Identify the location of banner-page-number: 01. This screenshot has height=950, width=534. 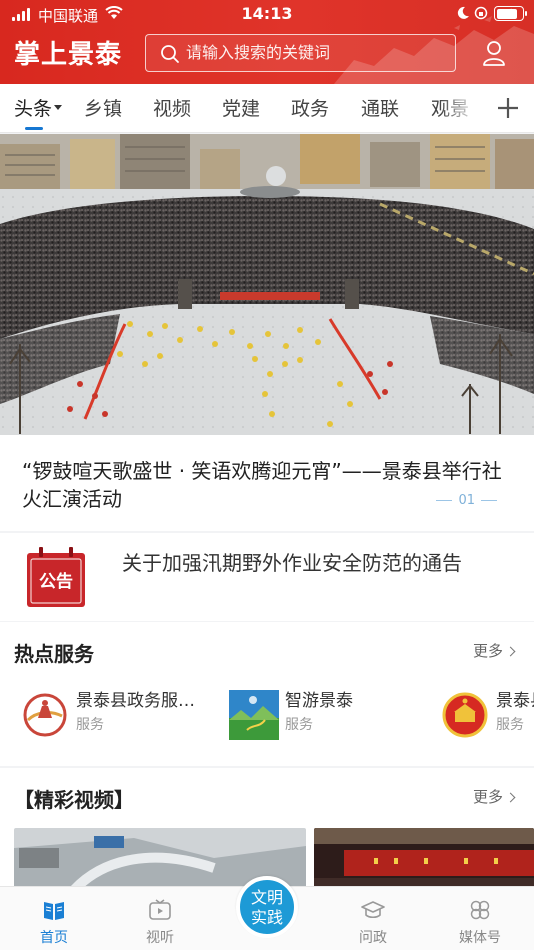
(466, 500).